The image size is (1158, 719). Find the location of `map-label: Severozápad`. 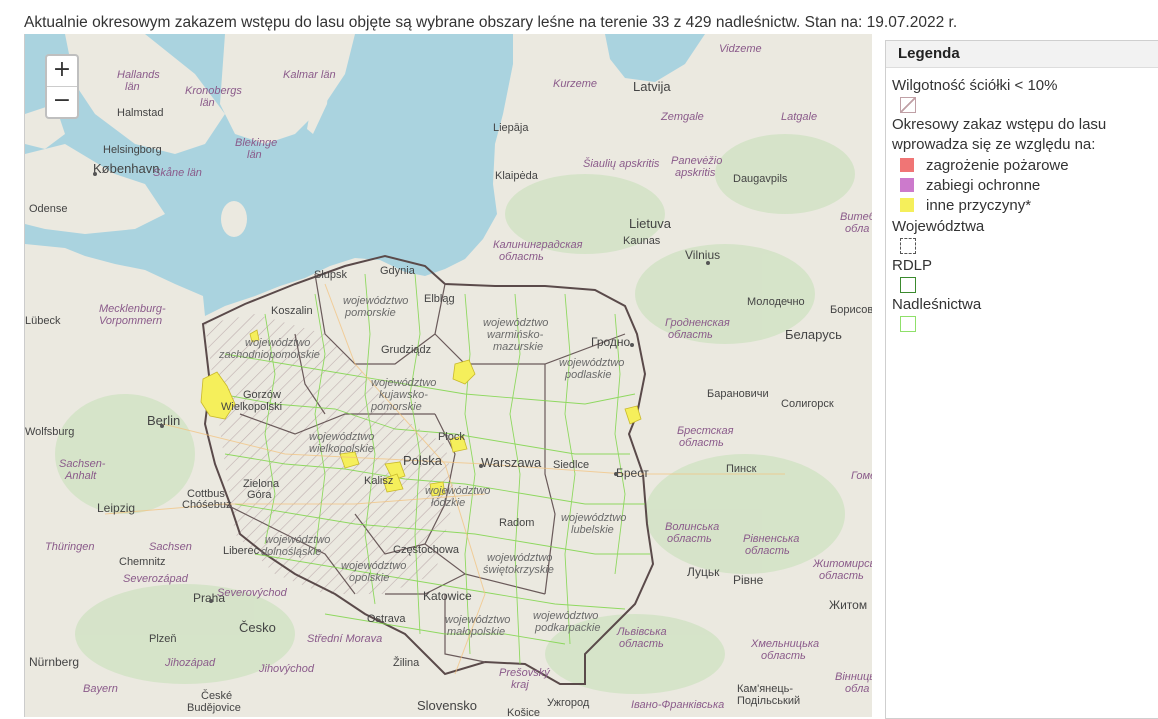

map-label: Severozápad is located at coordinates (156, 579).